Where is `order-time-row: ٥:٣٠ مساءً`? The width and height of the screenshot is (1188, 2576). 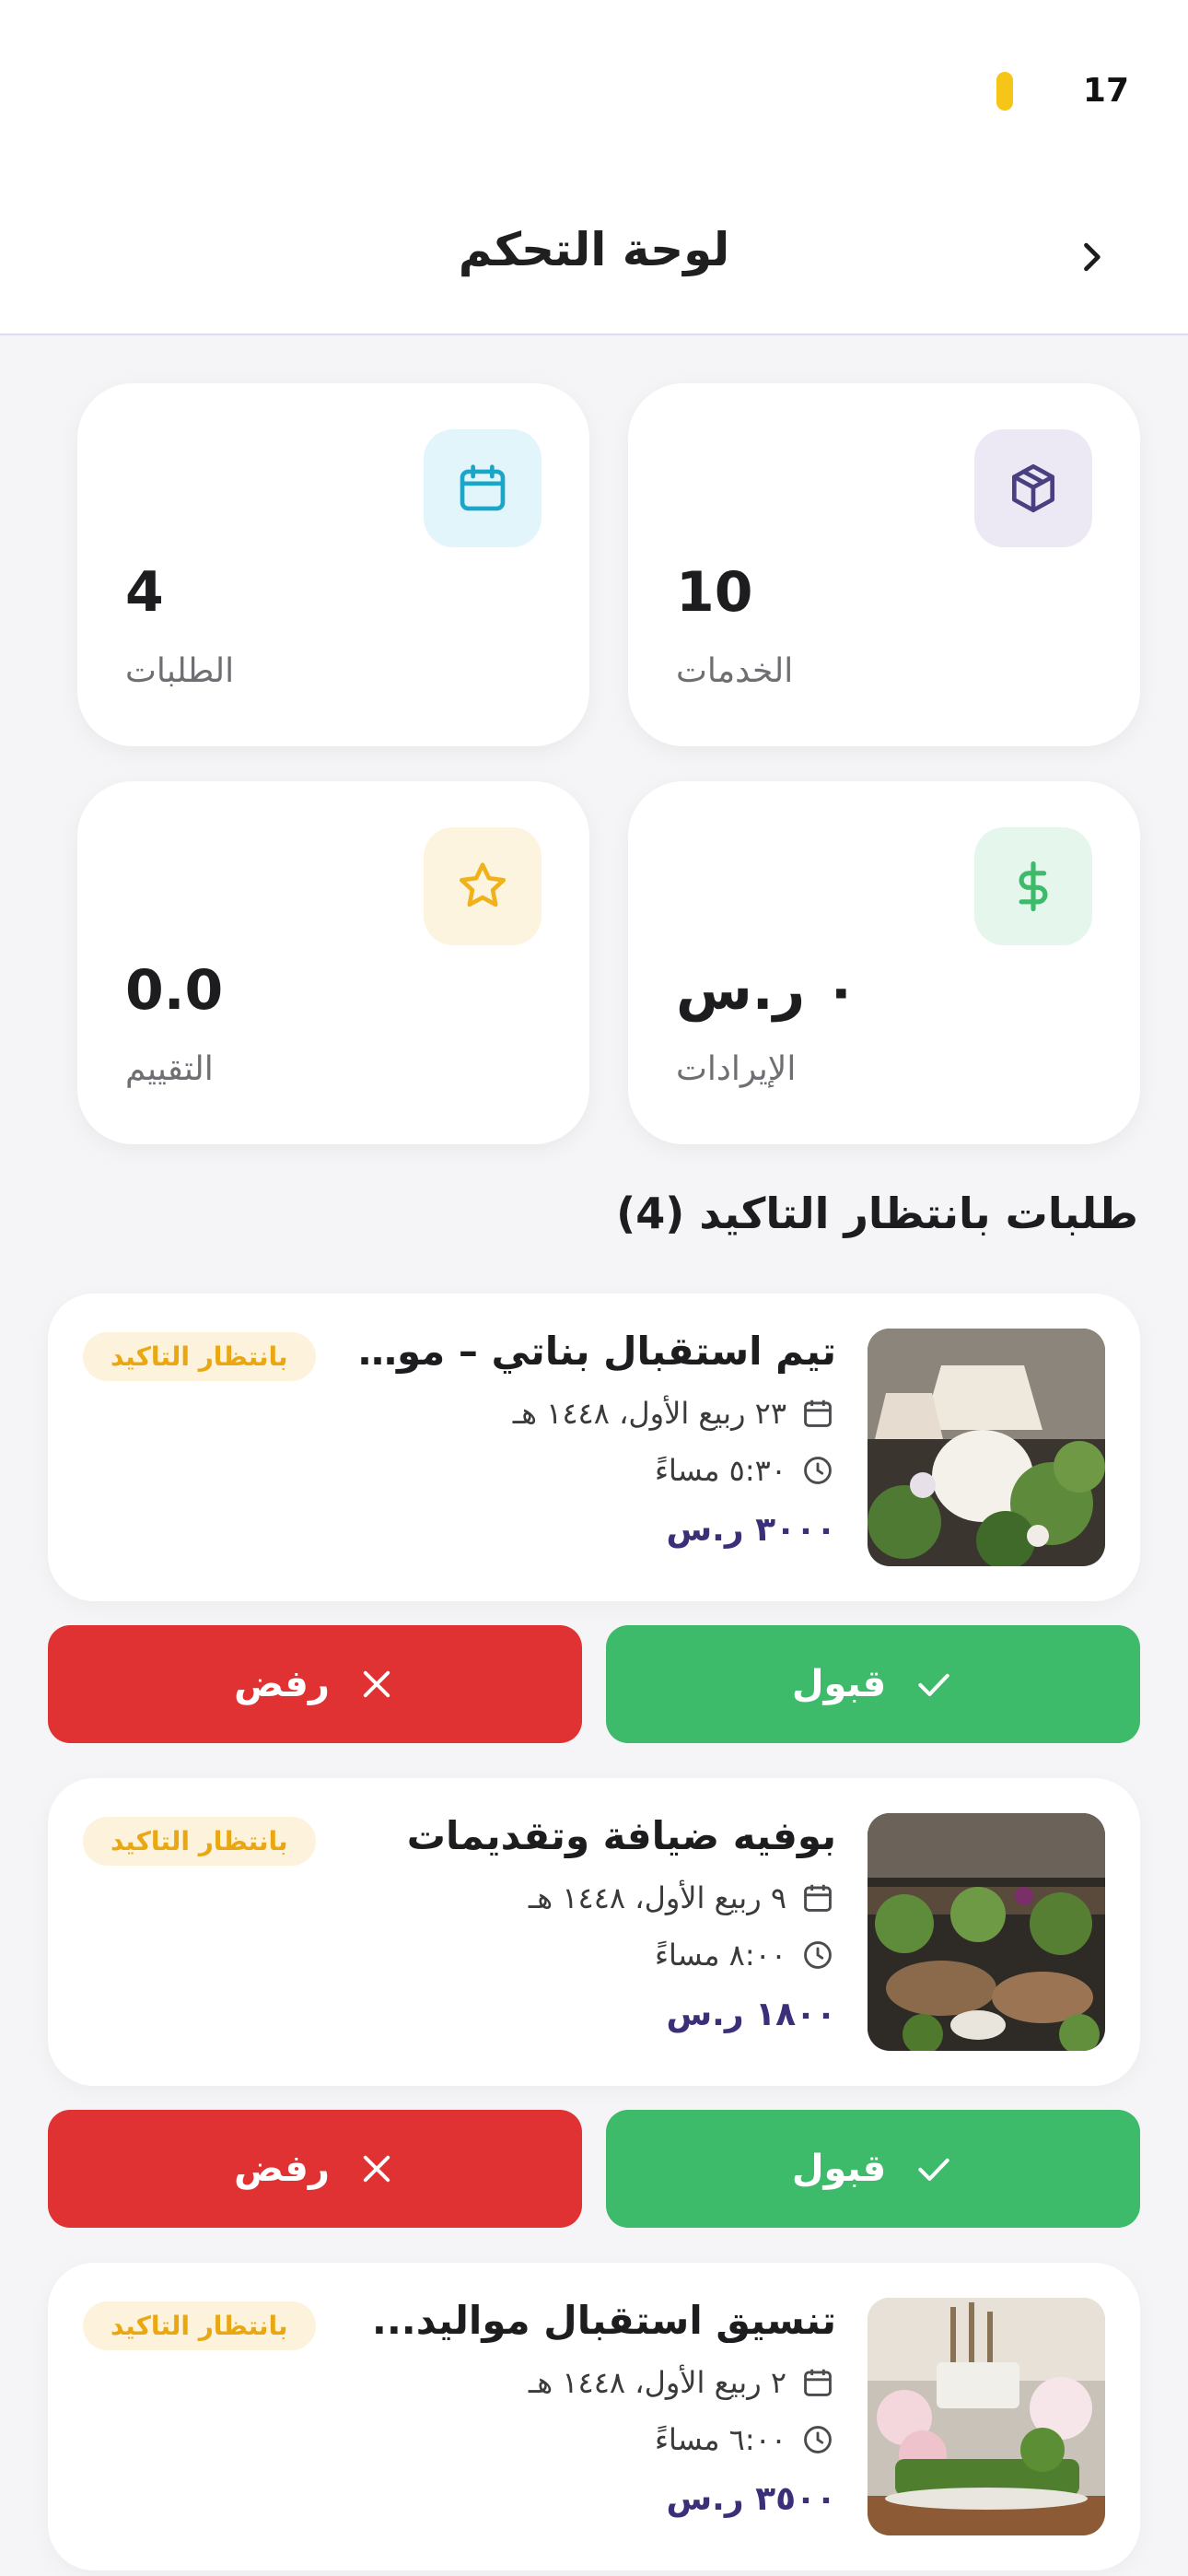 order-time-row: ٥:٣٠ مساءً is located at coordinates (745, 1470).